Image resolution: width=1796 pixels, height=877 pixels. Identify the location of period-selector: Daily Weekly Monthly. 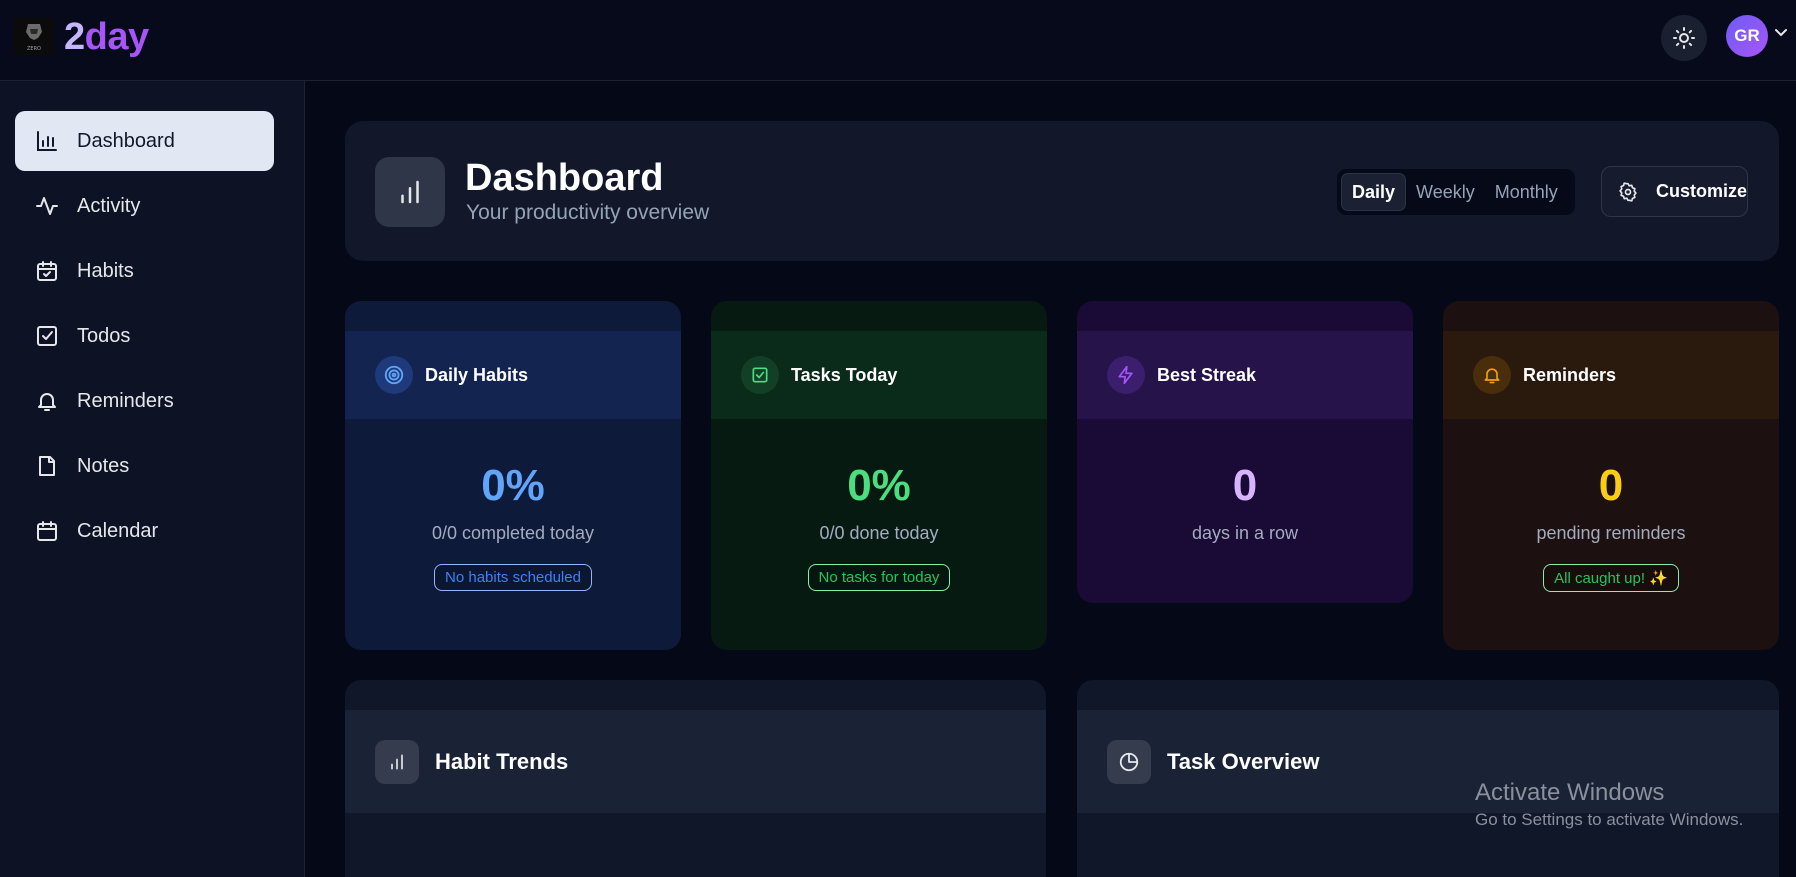
(1456, 192).